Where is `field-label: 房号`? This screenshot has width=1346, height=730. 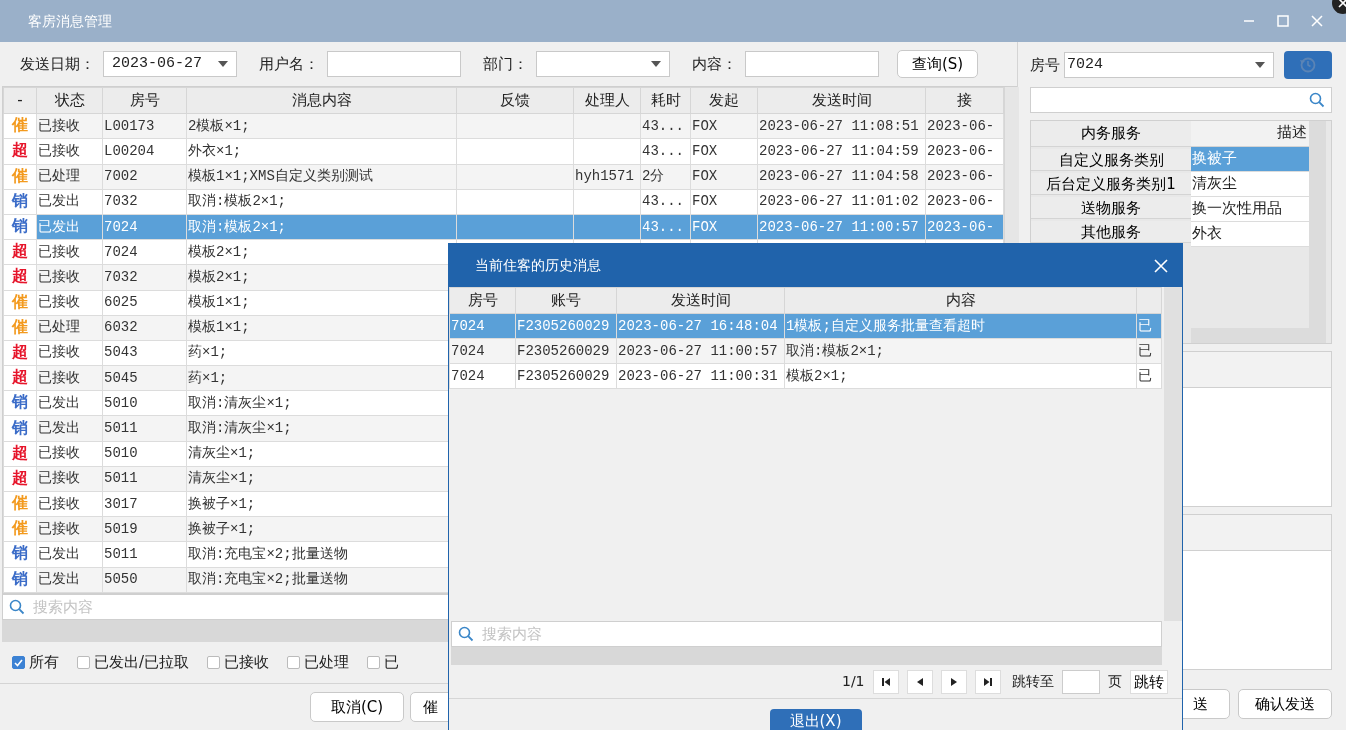 field-label: 房号 is located at coordinates (1045, 65).